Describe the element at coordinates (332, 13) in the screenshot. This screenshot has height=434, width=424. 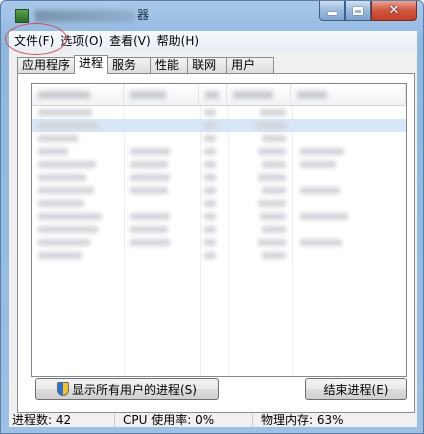
I see `minimize-icon` at that location.